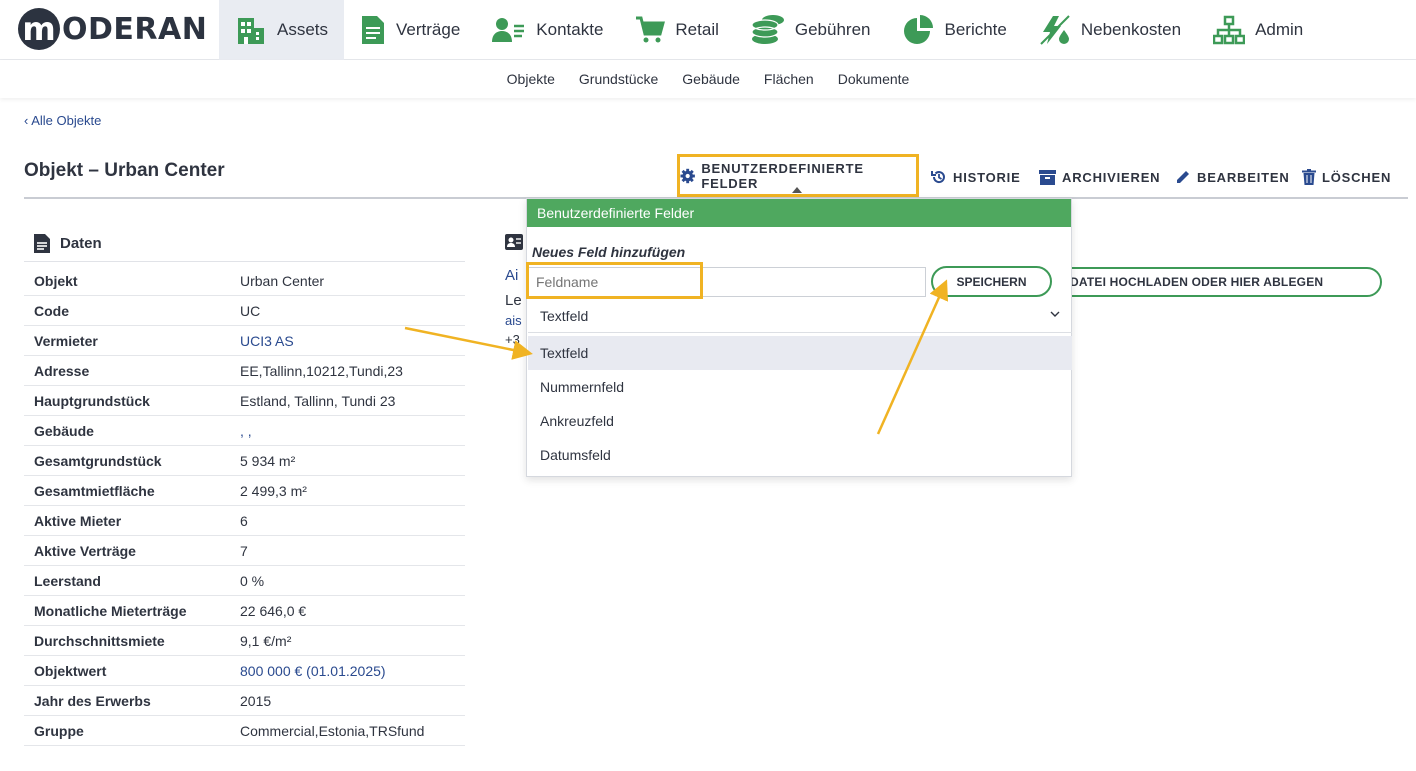 Image resolution: width=1416 pixels, height=771 pixels. Describe the element at coordinates (1055, 314) in the screenshot. I see `chevron-down-icon` at that location.